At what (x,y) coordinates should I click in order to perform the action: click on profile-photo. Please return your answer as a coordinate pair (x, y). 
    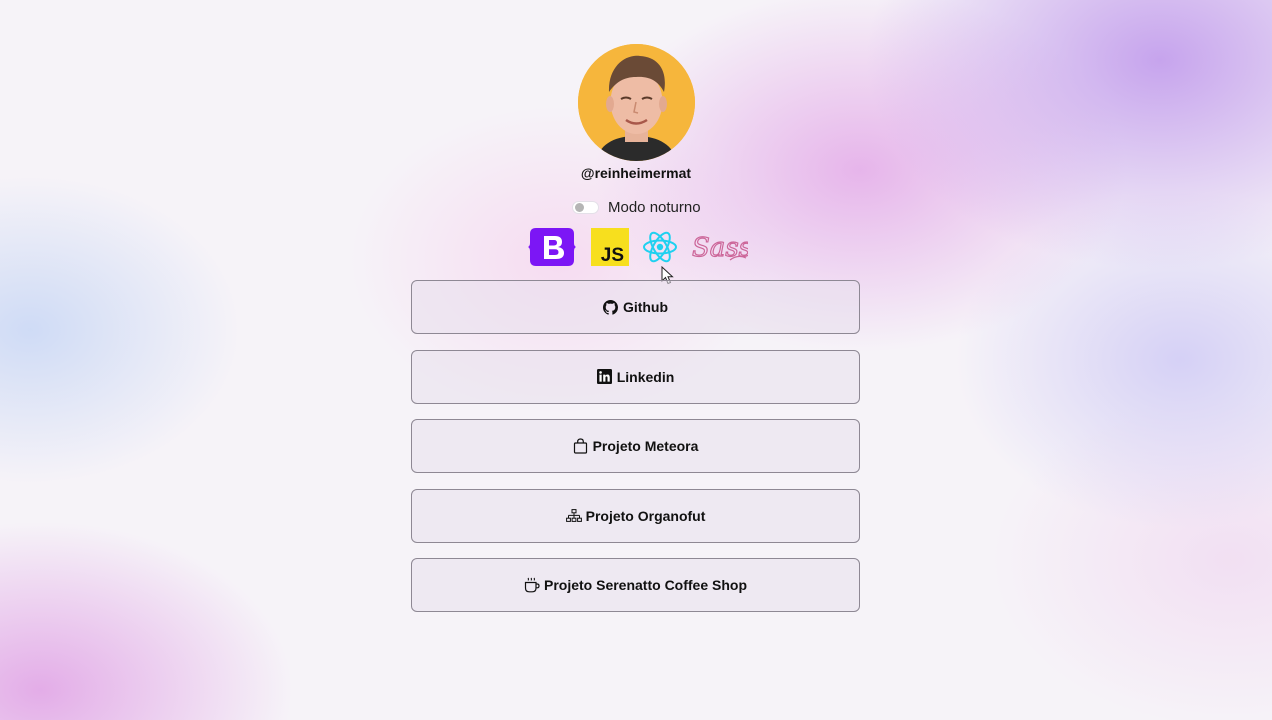
    Looking at the image, I should click on (636, 102).